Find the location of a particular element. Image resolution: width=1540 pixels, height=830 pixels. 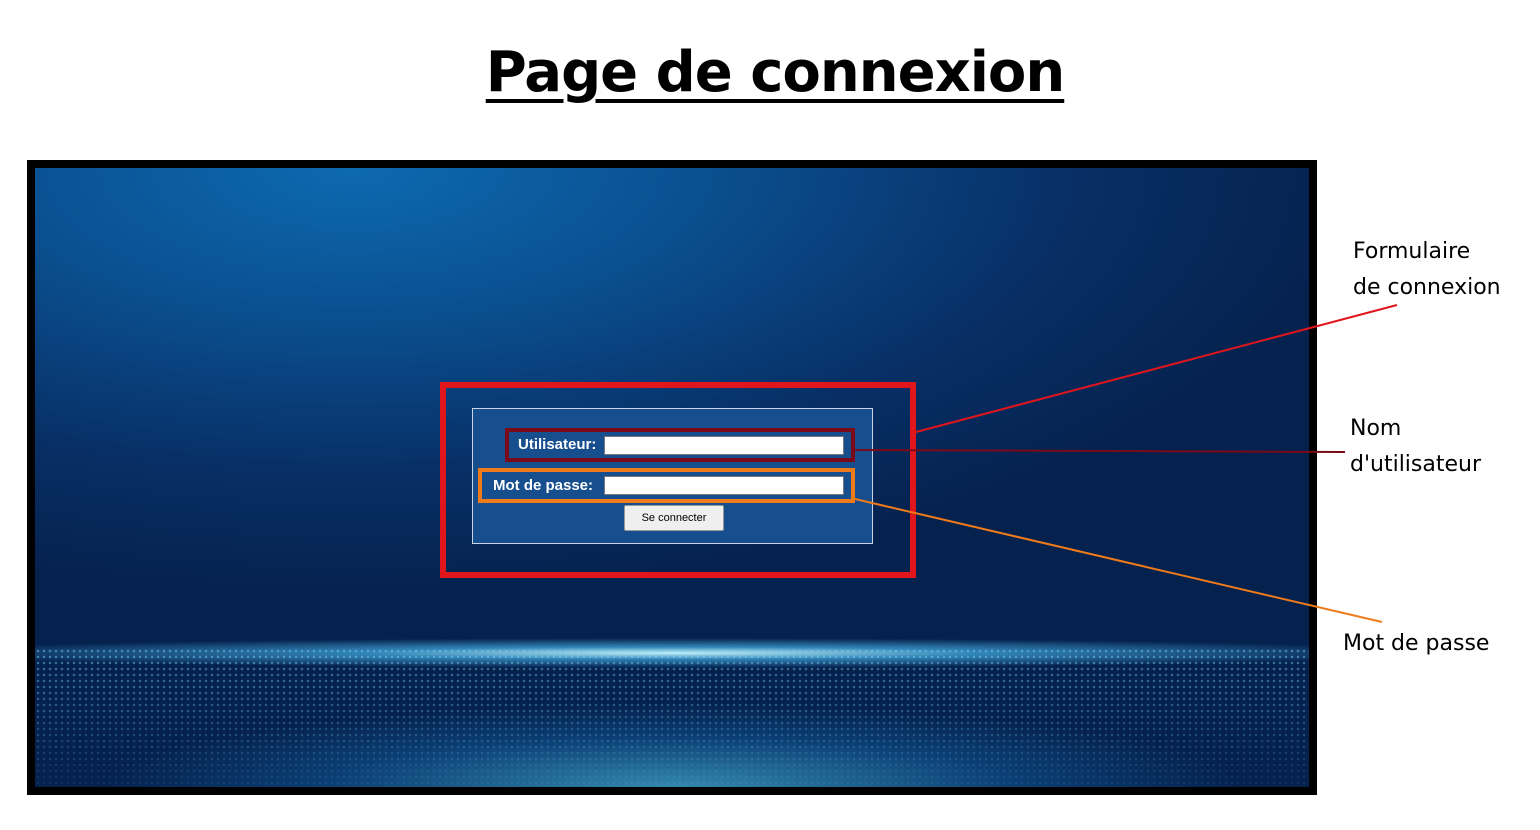

background-particle-wave is located at coordinates (672, 717).